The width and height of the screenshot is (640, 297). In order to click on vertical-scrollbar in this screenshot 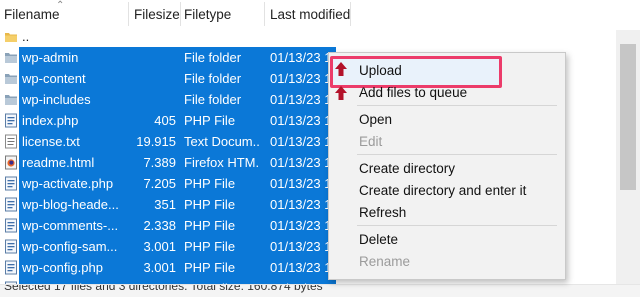, I will do `click(628, 157)`.